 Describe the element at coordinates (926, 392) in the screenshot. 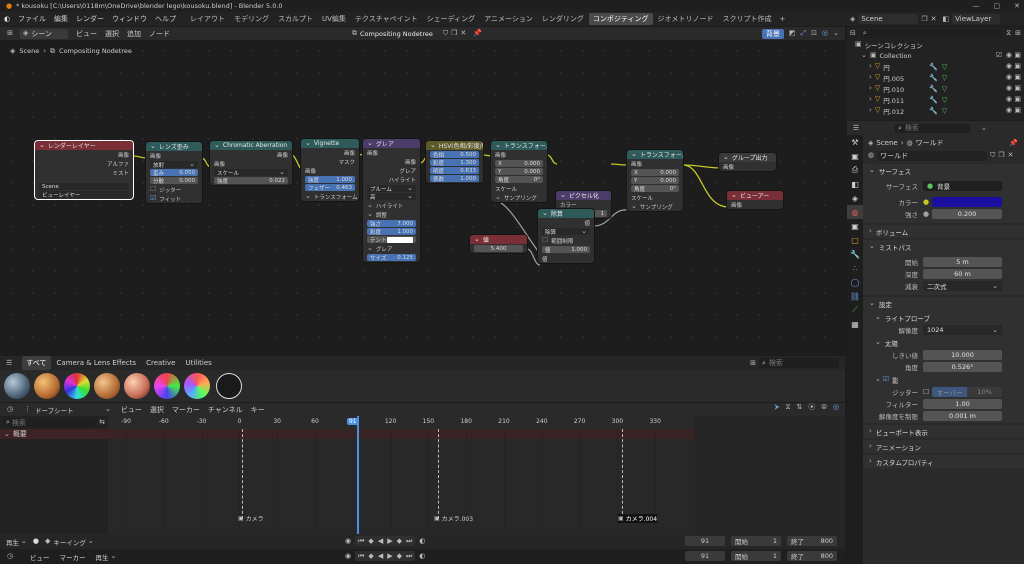

I see `jitter-checkbox-icon: ☐` at that location.